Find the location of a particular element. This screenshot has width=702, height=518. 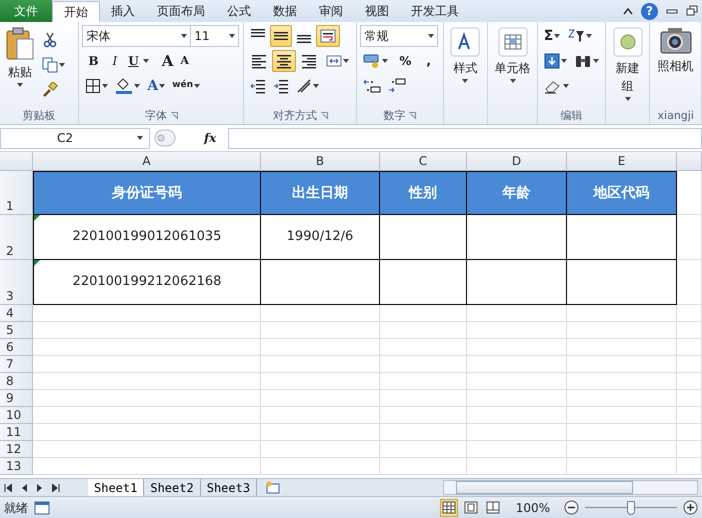

italic-button: I is located at coordinates (114, 61).